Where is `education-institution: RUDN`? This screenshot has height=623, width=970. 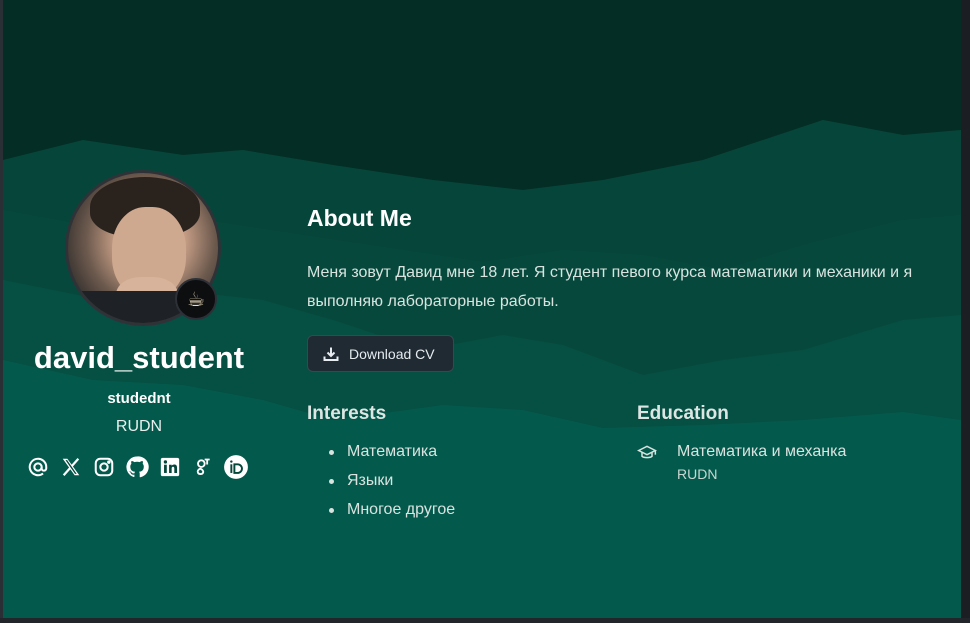 education-institution: RUDN is located at coordinates (697, 474).